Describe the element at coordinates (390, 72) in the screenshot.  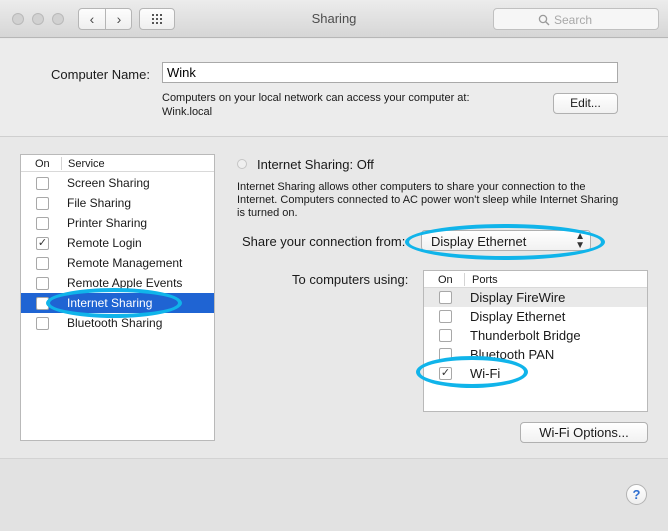
I see `computer-name-input` at that location.